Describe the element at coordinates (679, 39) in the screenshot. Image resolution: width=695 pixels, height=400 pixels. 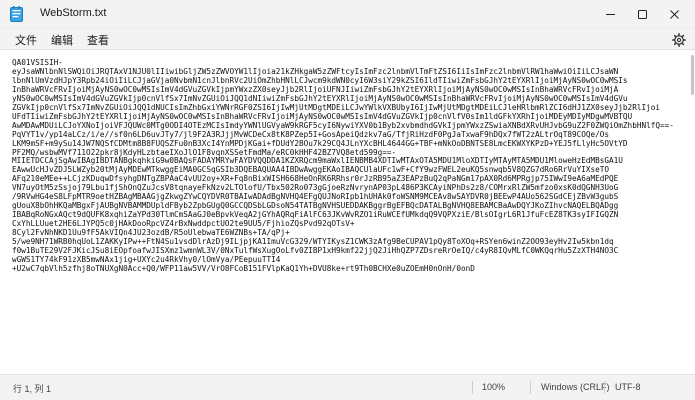
I see `gear-icon` at that location.